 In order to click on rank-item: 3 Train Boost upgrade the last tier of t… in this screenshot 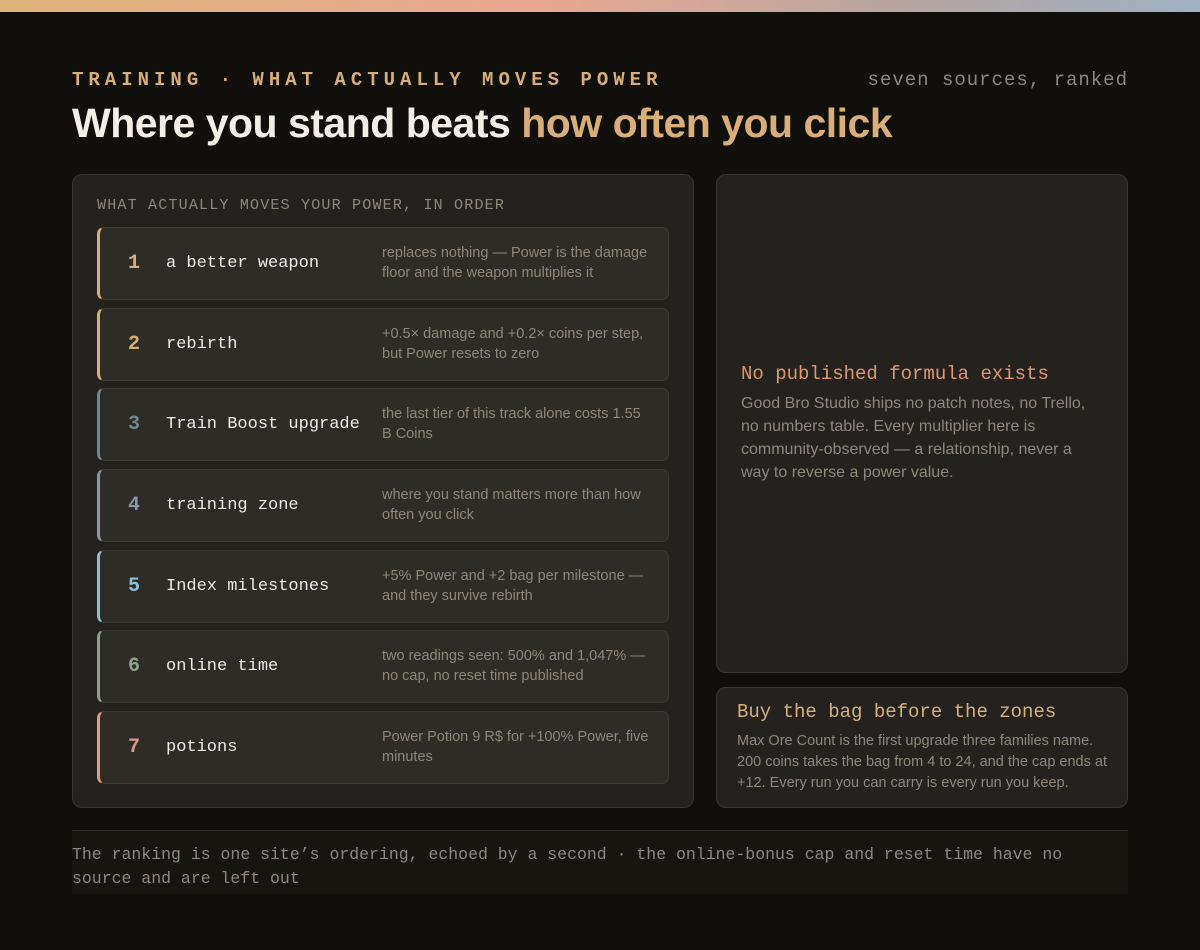, I will do `click(383, 424)`.